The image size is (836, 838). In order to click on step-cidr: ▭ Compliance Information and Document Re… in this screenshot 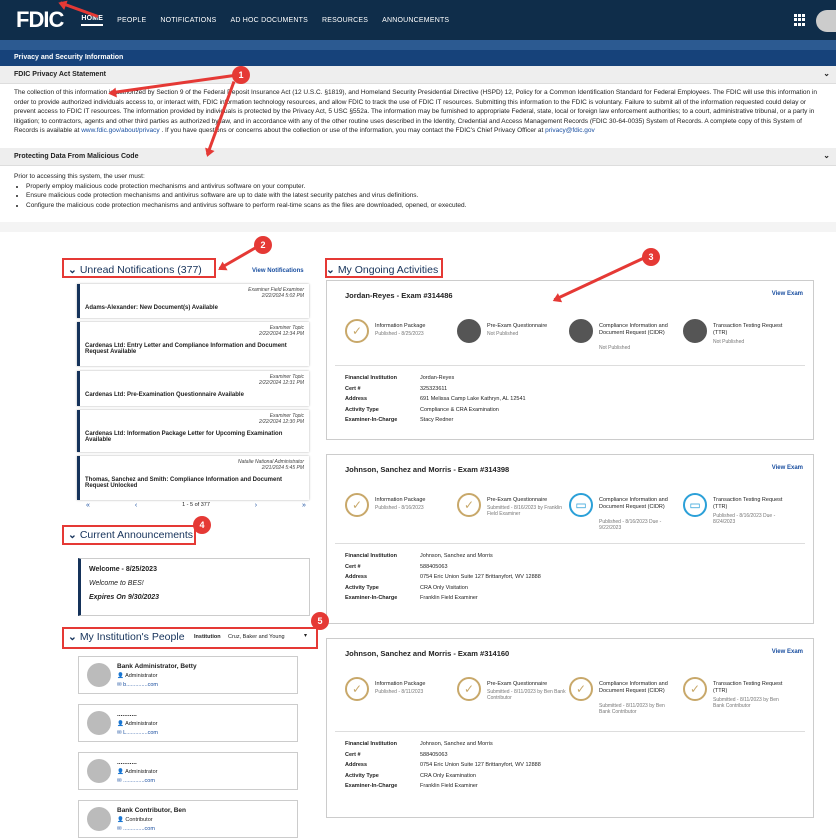, I will do `click(625, 512)`.